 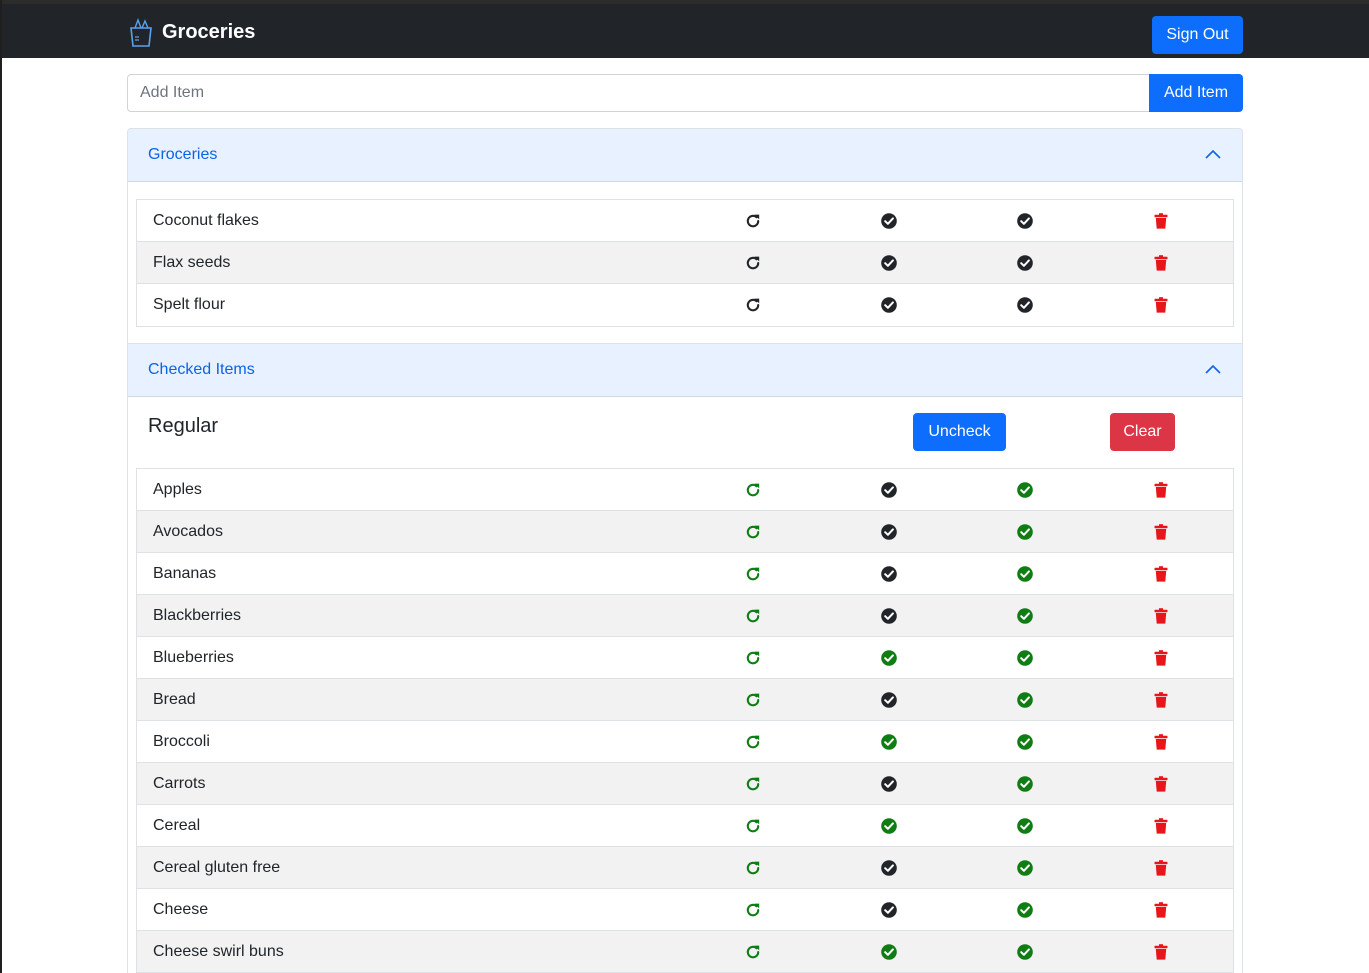 What do you see at coordinates (685, 826) in the screenshot?
I see `list-item: Cereal` at bounding box center [685, 826].